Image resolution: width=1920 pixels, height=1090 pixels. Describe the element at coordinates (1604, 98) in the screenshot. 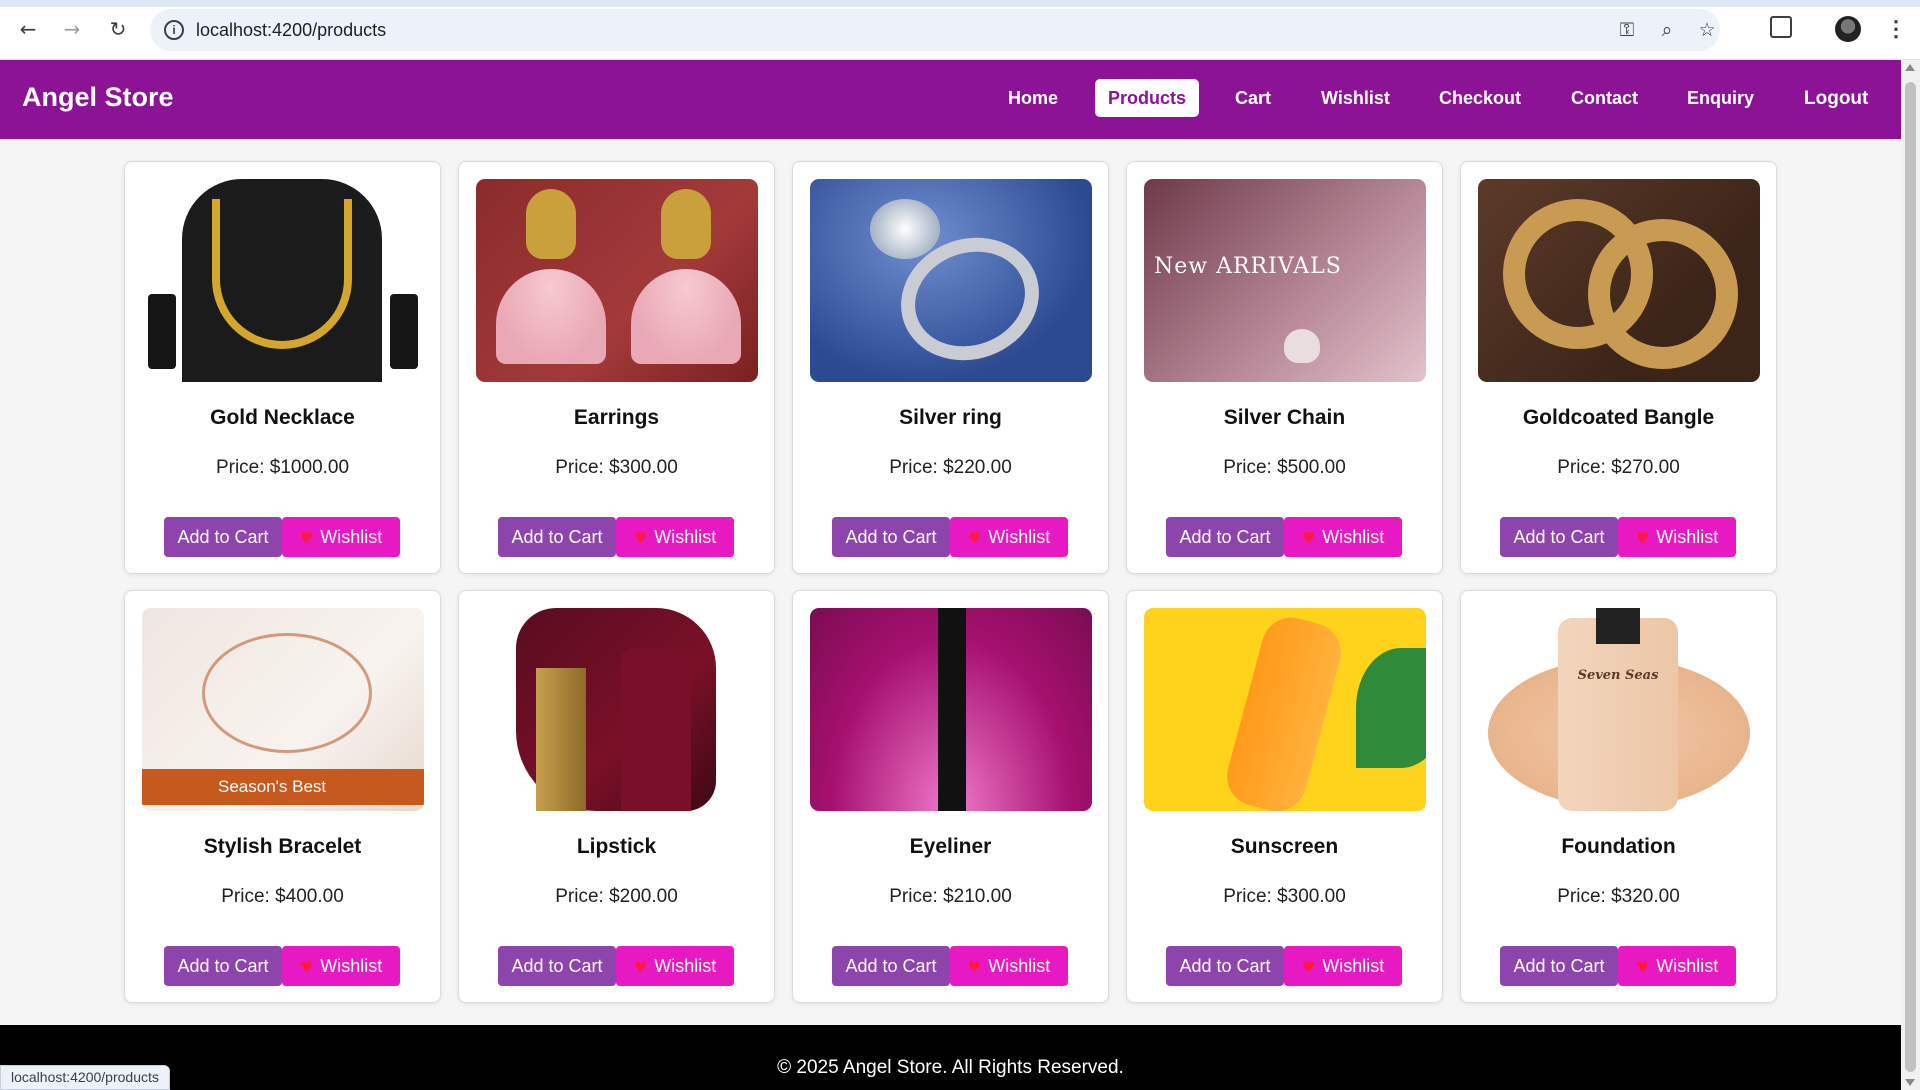

I see `nav-contact: Contact` at that location.